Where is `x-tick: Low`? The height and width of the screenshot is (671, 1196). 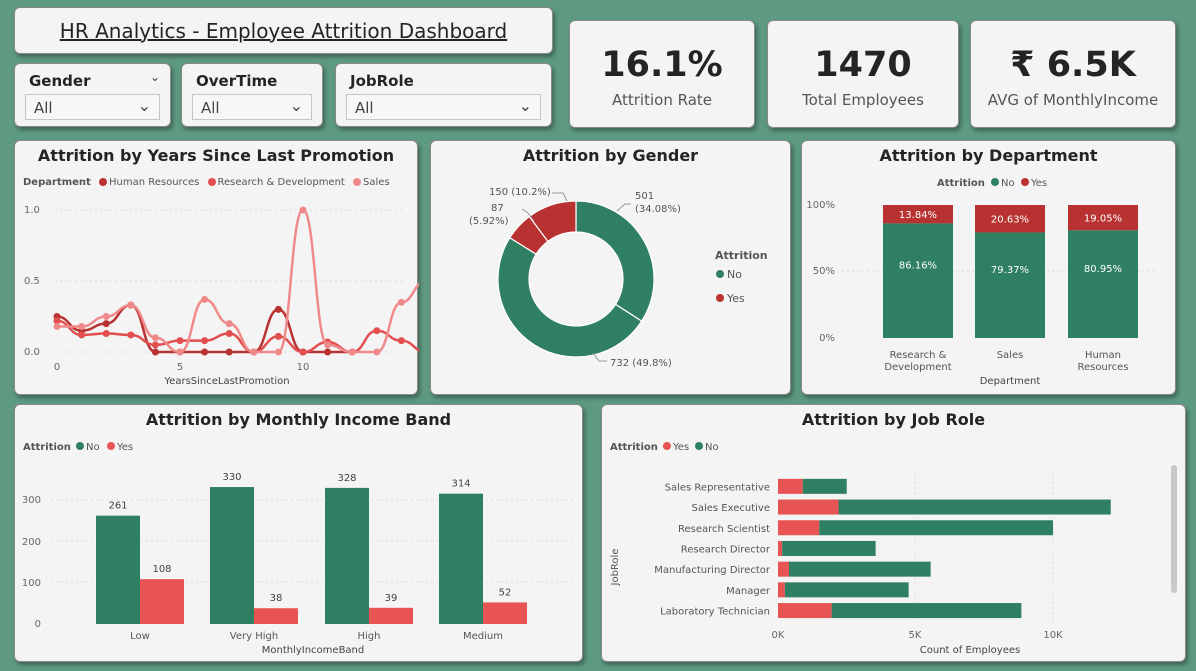 x-tick: Low is located at coordinates (140, 636).